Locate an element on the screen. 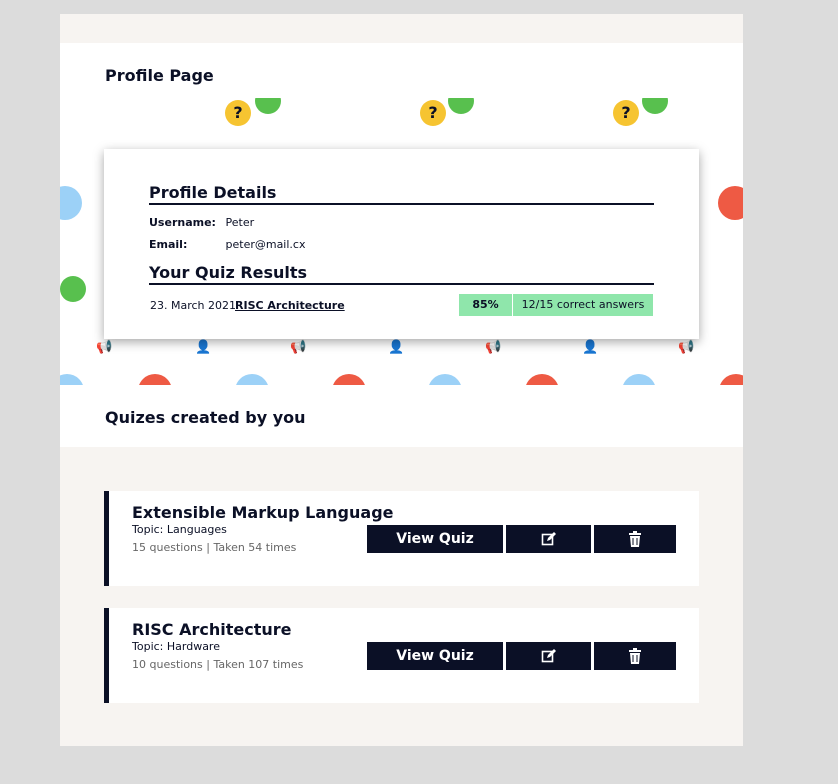 The height and width of the screenshot is (784, 838). result-percent-badge: 85% is located at coordinates (485, 305).